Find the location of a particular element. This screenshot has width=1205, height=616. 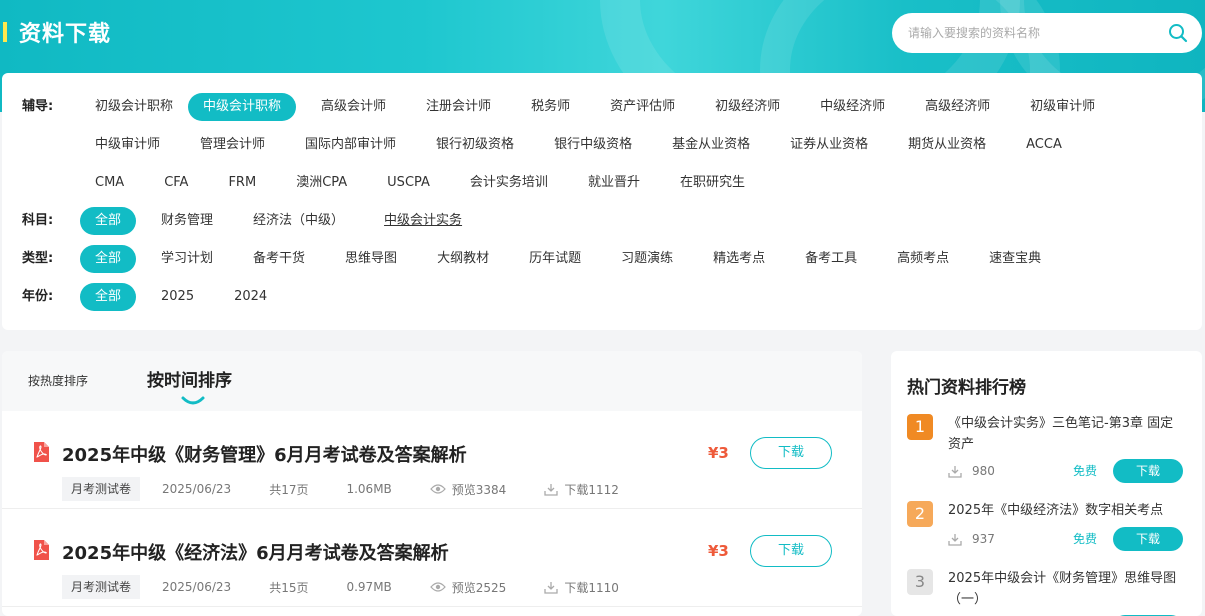

filter-option: FRM is located at coordinates (242, 183).